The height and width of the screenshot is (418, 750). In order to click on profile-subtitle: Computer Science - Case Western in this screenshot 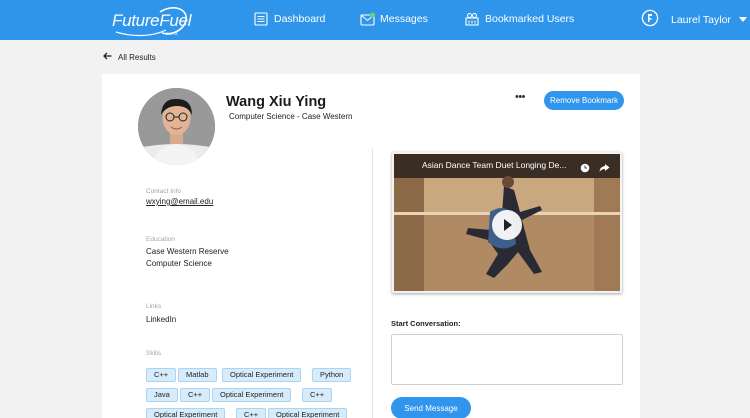, I will do `click(291, 116)`.